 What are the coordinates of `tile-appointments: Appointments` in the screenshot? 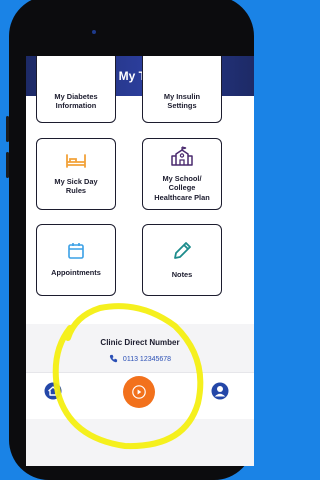 It's located at (76, 260).